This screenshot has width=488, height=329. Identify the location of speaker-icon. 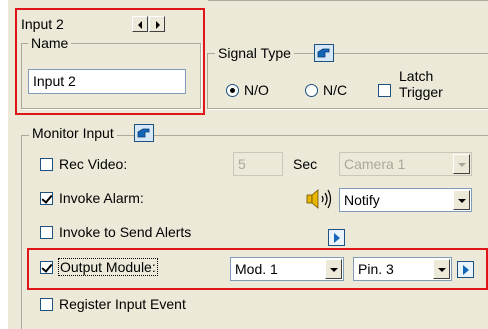
(321, 199).